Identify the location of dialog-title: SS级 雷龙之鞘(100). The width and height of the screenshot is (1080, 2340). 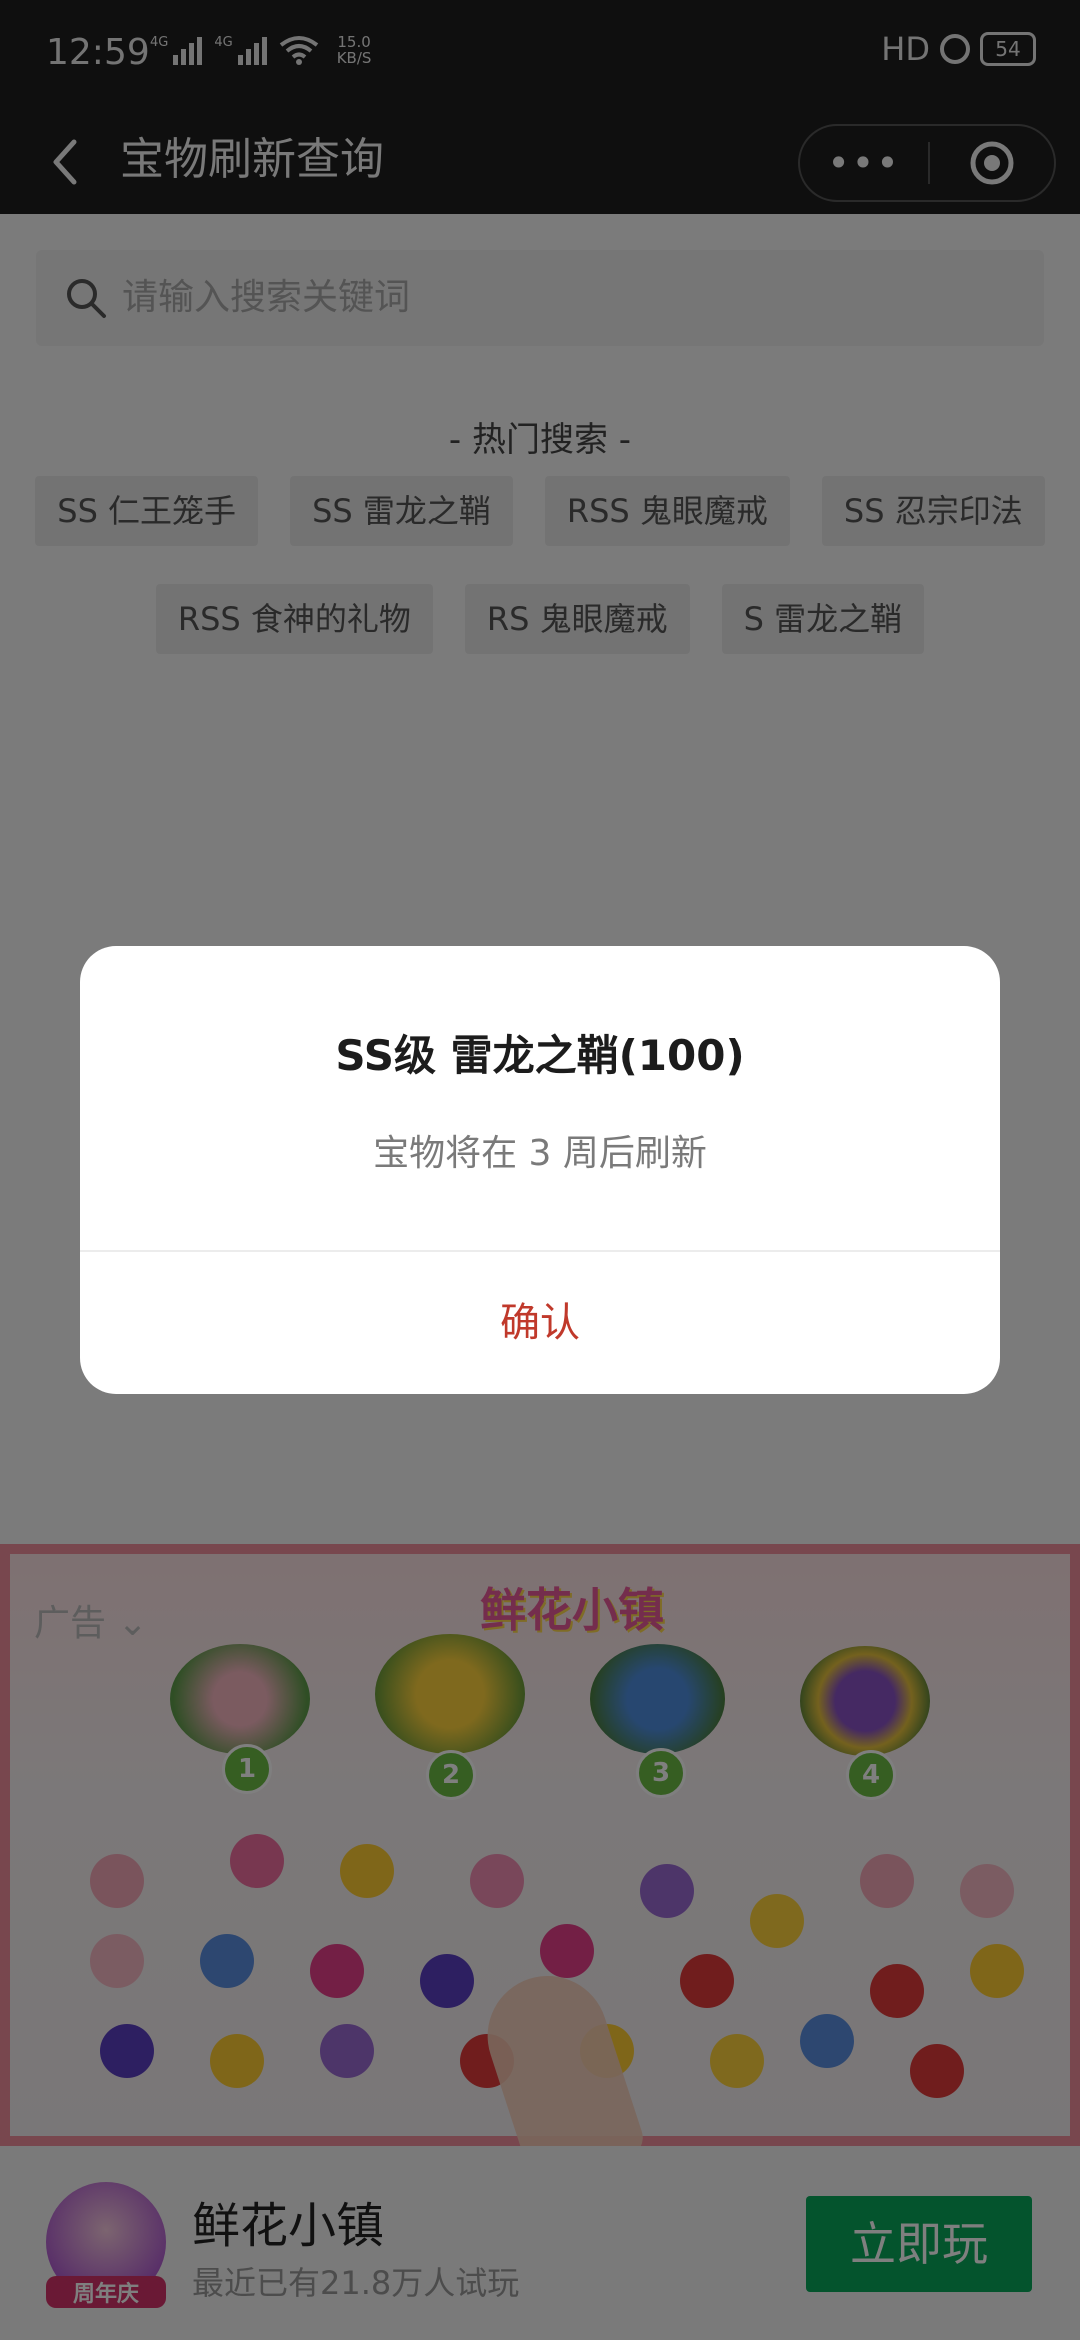
(540, 1055).